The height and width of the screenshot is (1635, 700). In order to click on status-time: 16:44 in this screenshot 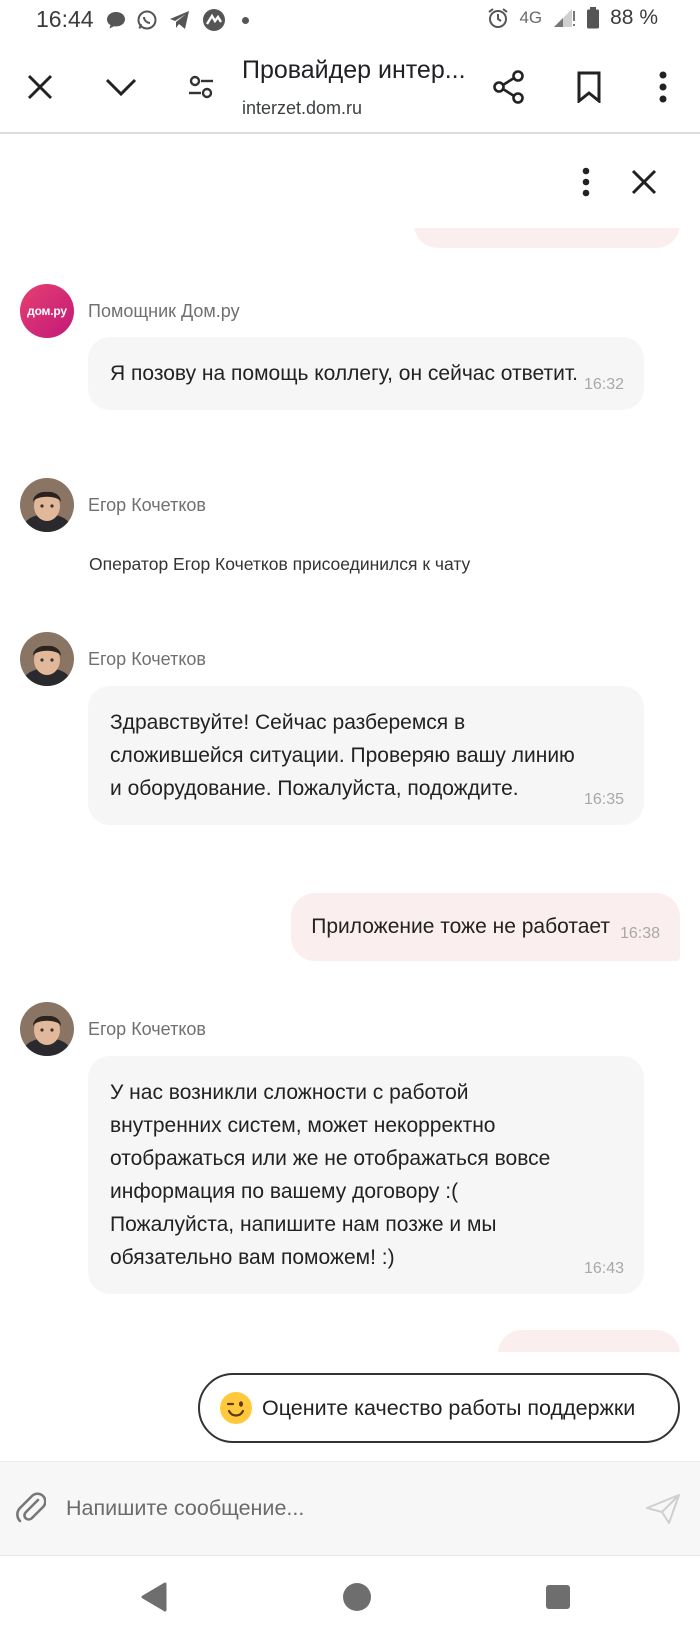, I will do `click(65, 19)`.